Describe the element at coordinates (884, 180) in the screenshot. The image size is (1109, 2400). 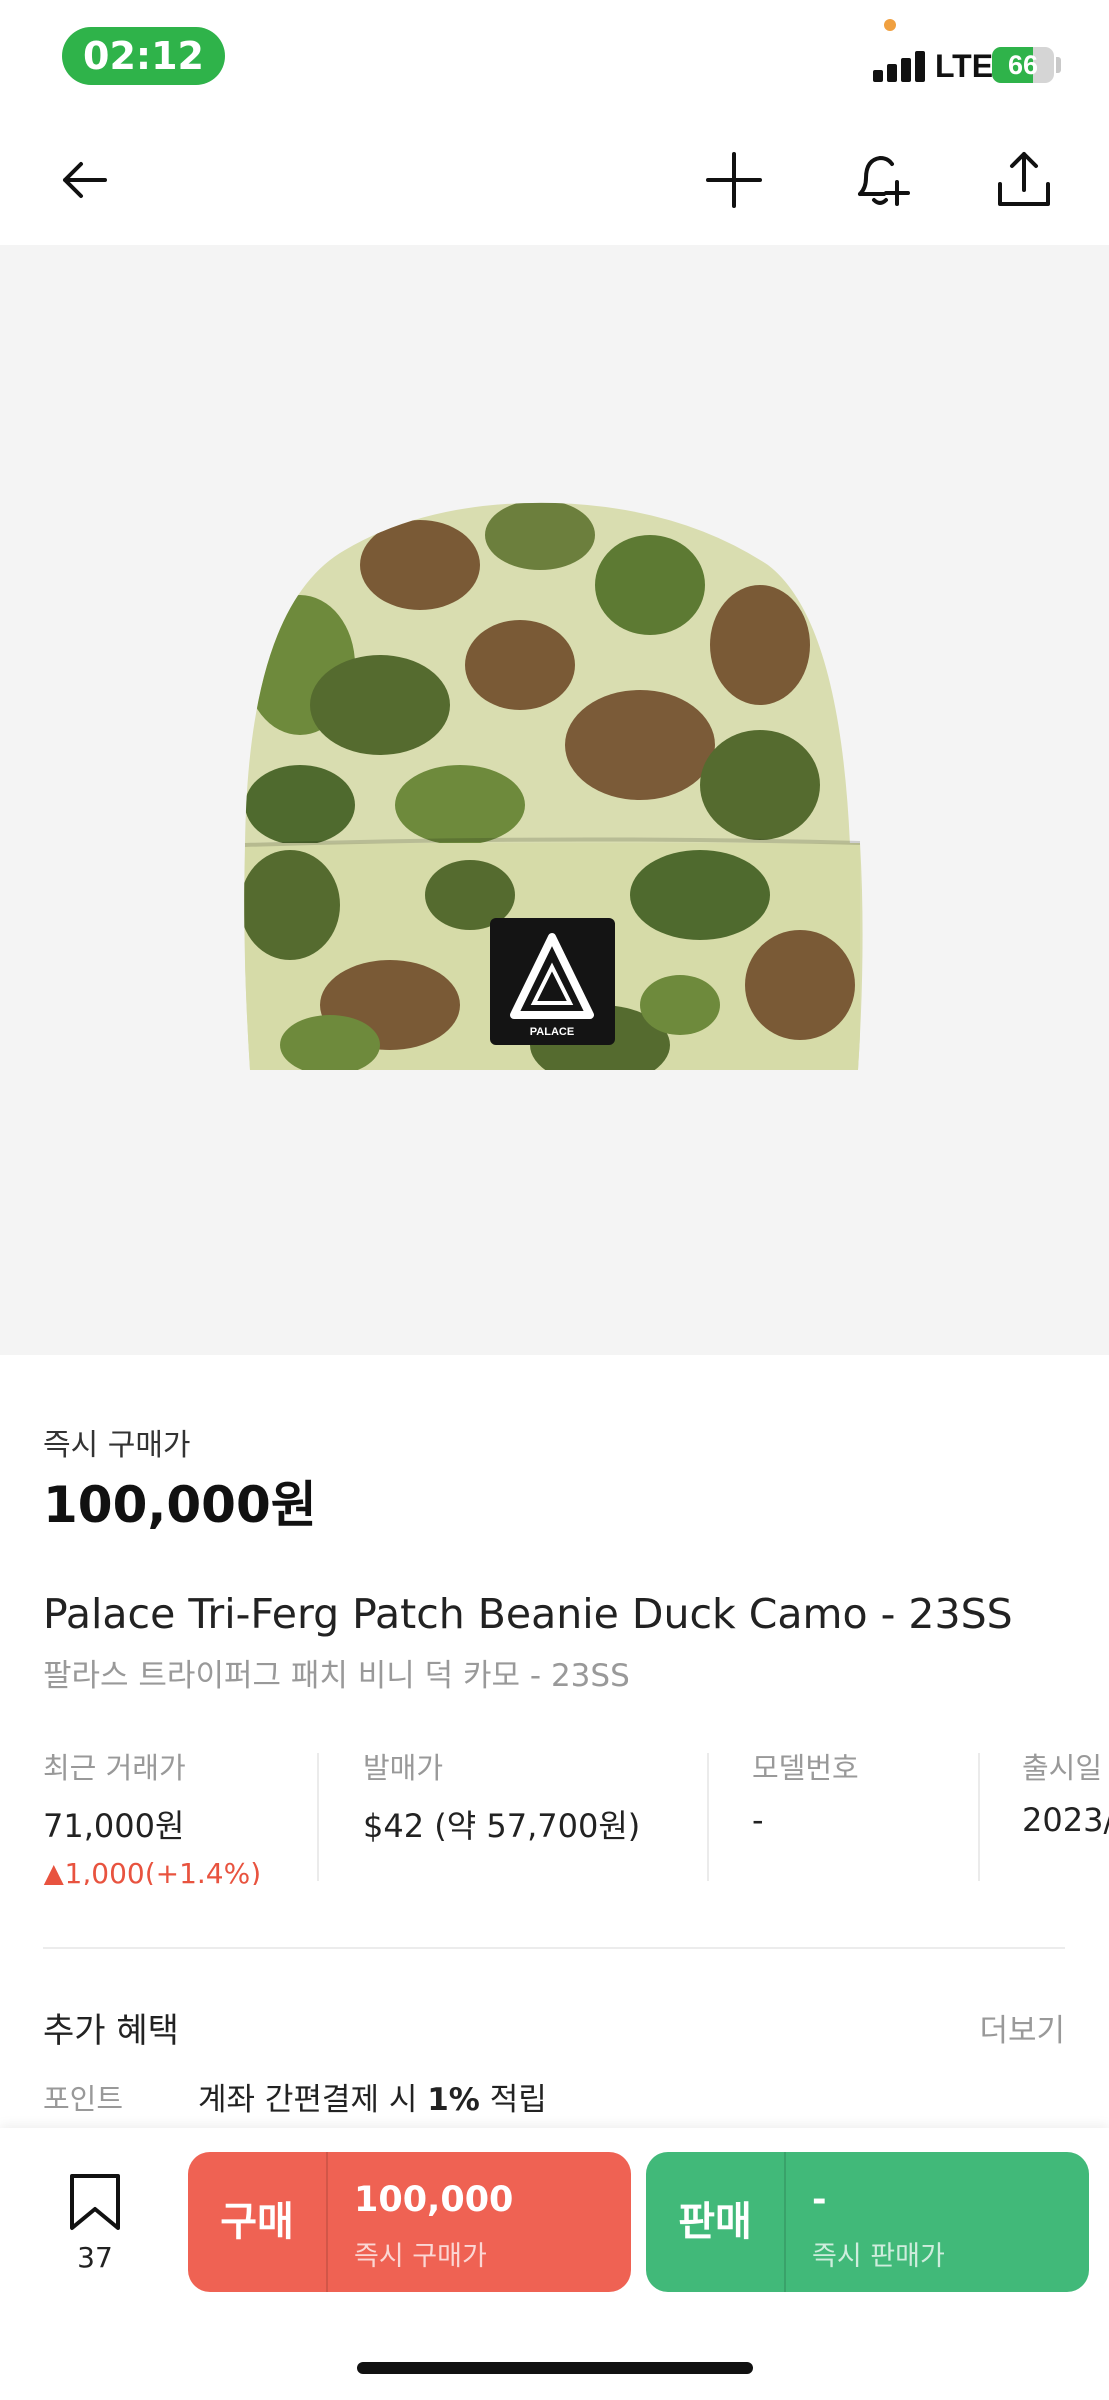
I see `bell-plus-icon` at that location.